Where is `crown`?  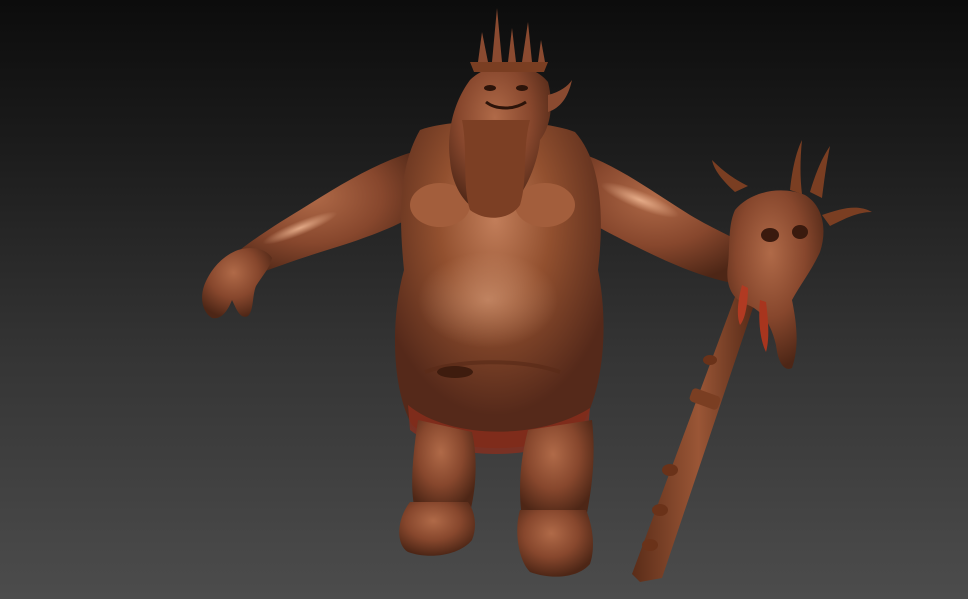 crown is located at coordinates (509, 40).